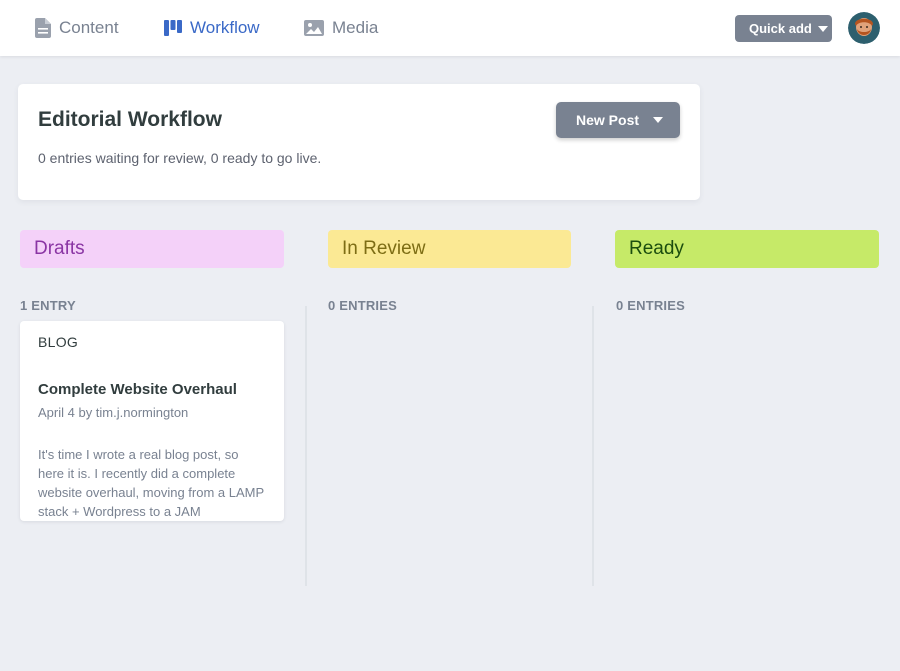  Describe the element at coordinates (608, 120) in the screenshot. I see `new-post-label: New Post` at that location.